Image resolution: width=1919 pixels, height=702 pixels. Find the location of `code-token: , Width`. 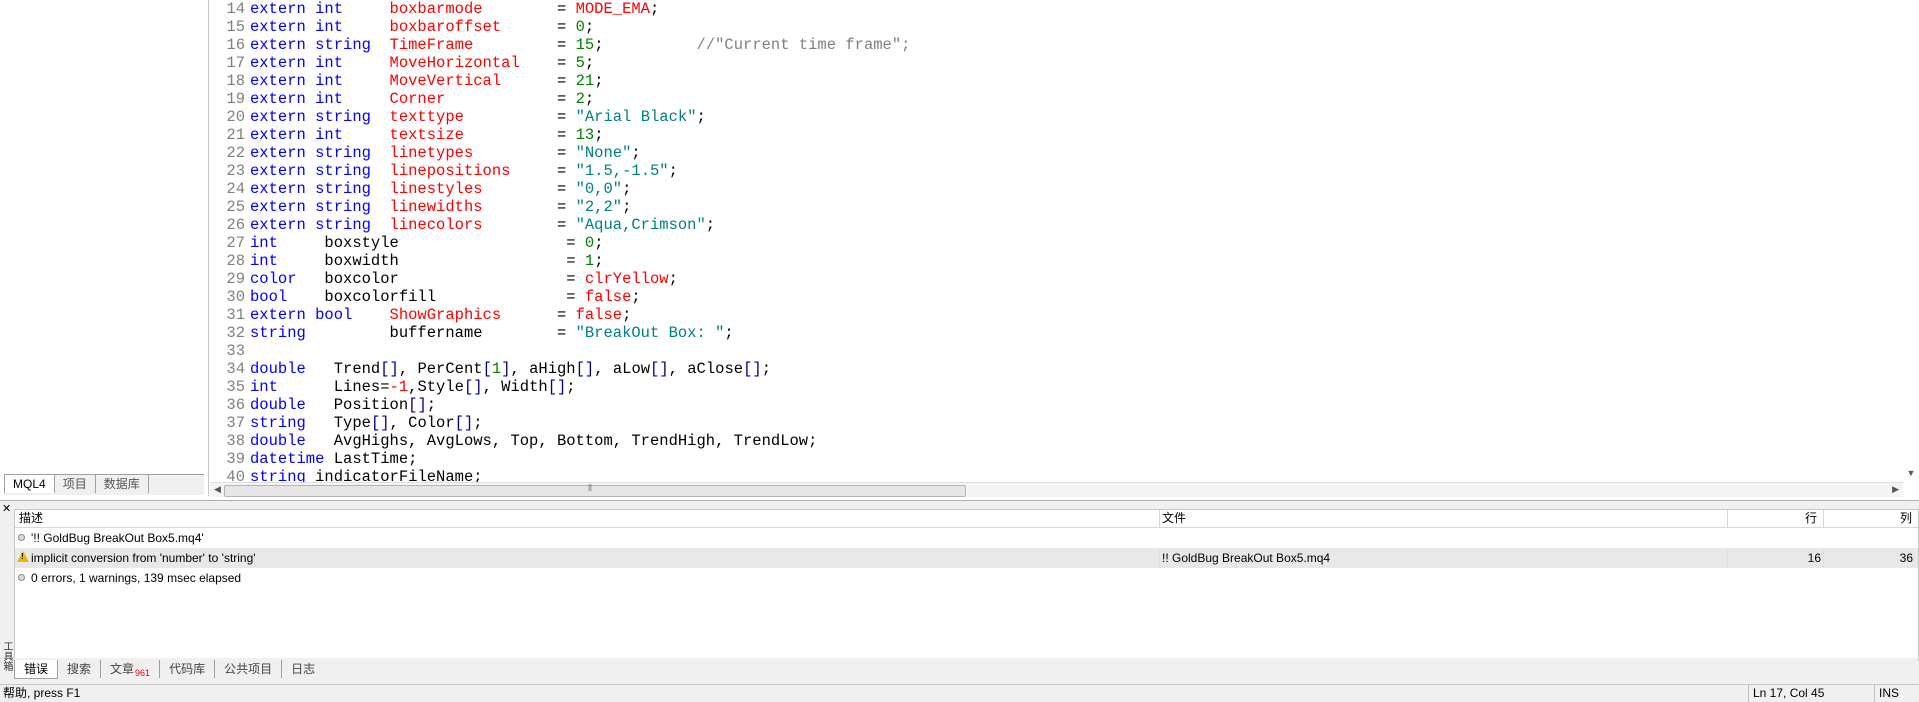

code-token: , Width is located at coordinates (515, 387).